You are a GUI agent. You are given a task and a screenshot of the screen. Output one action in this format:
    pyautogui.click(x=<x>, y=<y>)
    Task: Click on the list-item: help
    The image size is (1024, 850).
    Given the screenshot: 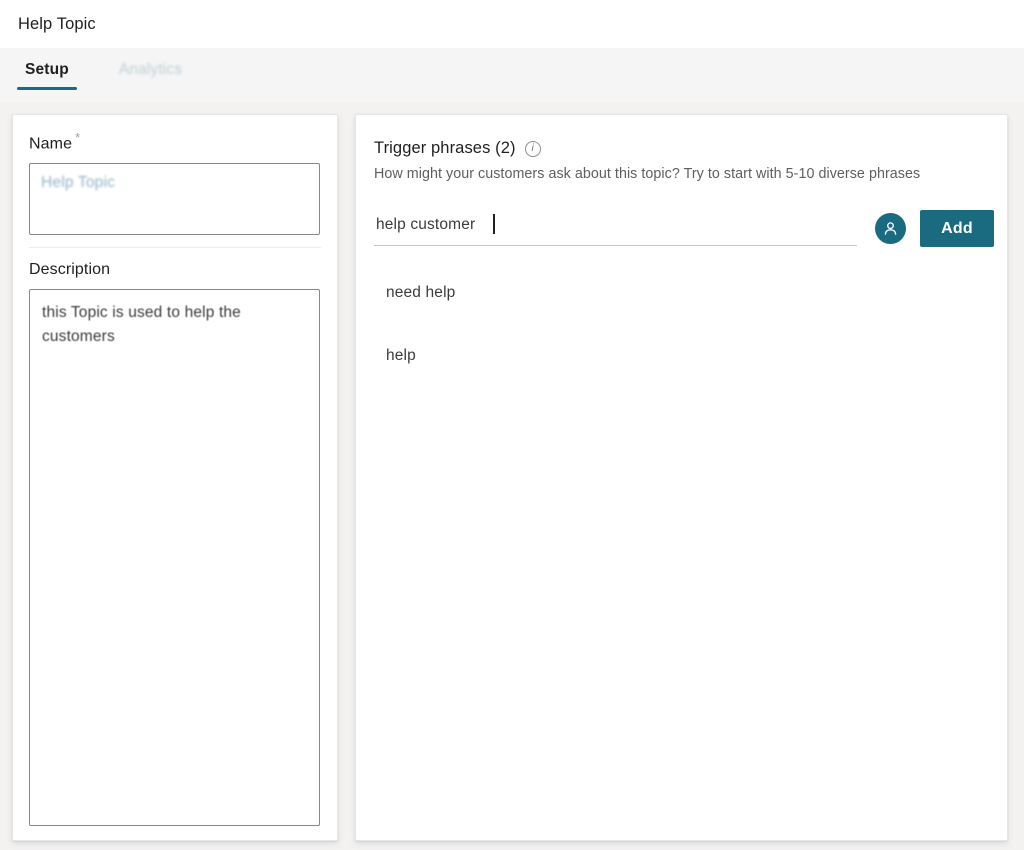 What is the action you would take?
    pyautogui.click(x=694, y=356)
    